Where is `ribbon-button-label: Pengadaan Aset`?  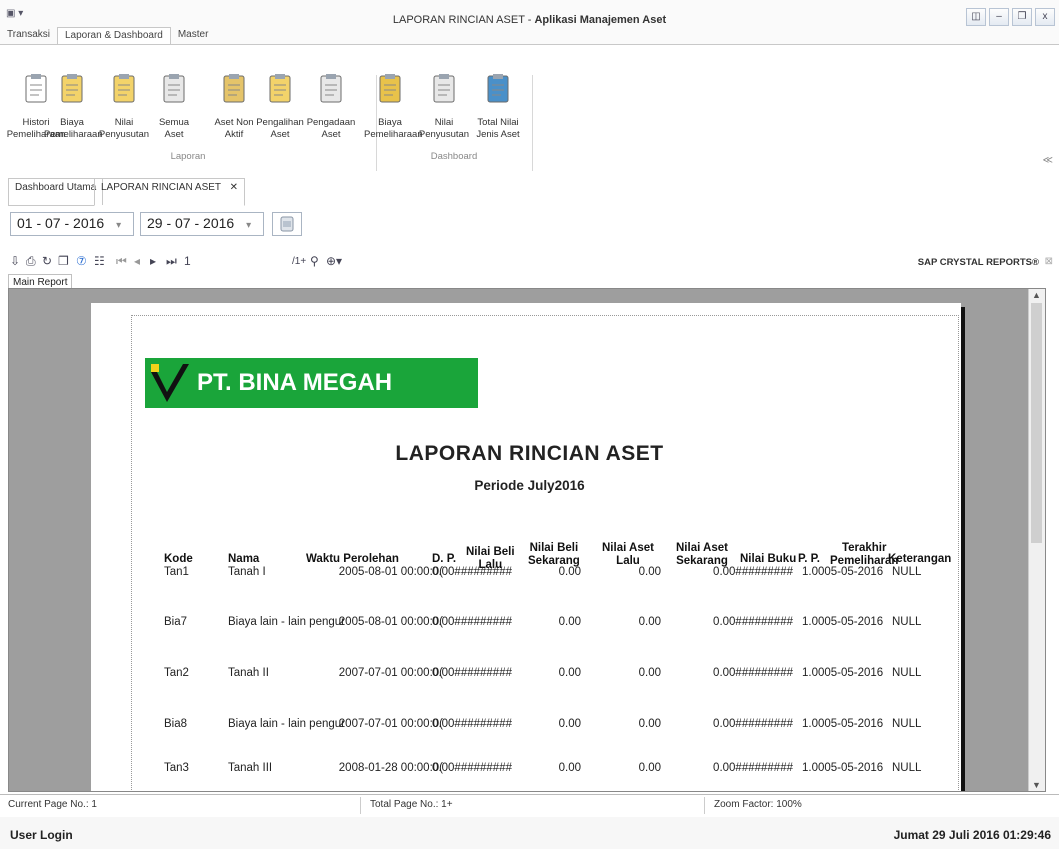
ribbon-button-label: Pengadaan Aset is located at coordinates (331, 128).